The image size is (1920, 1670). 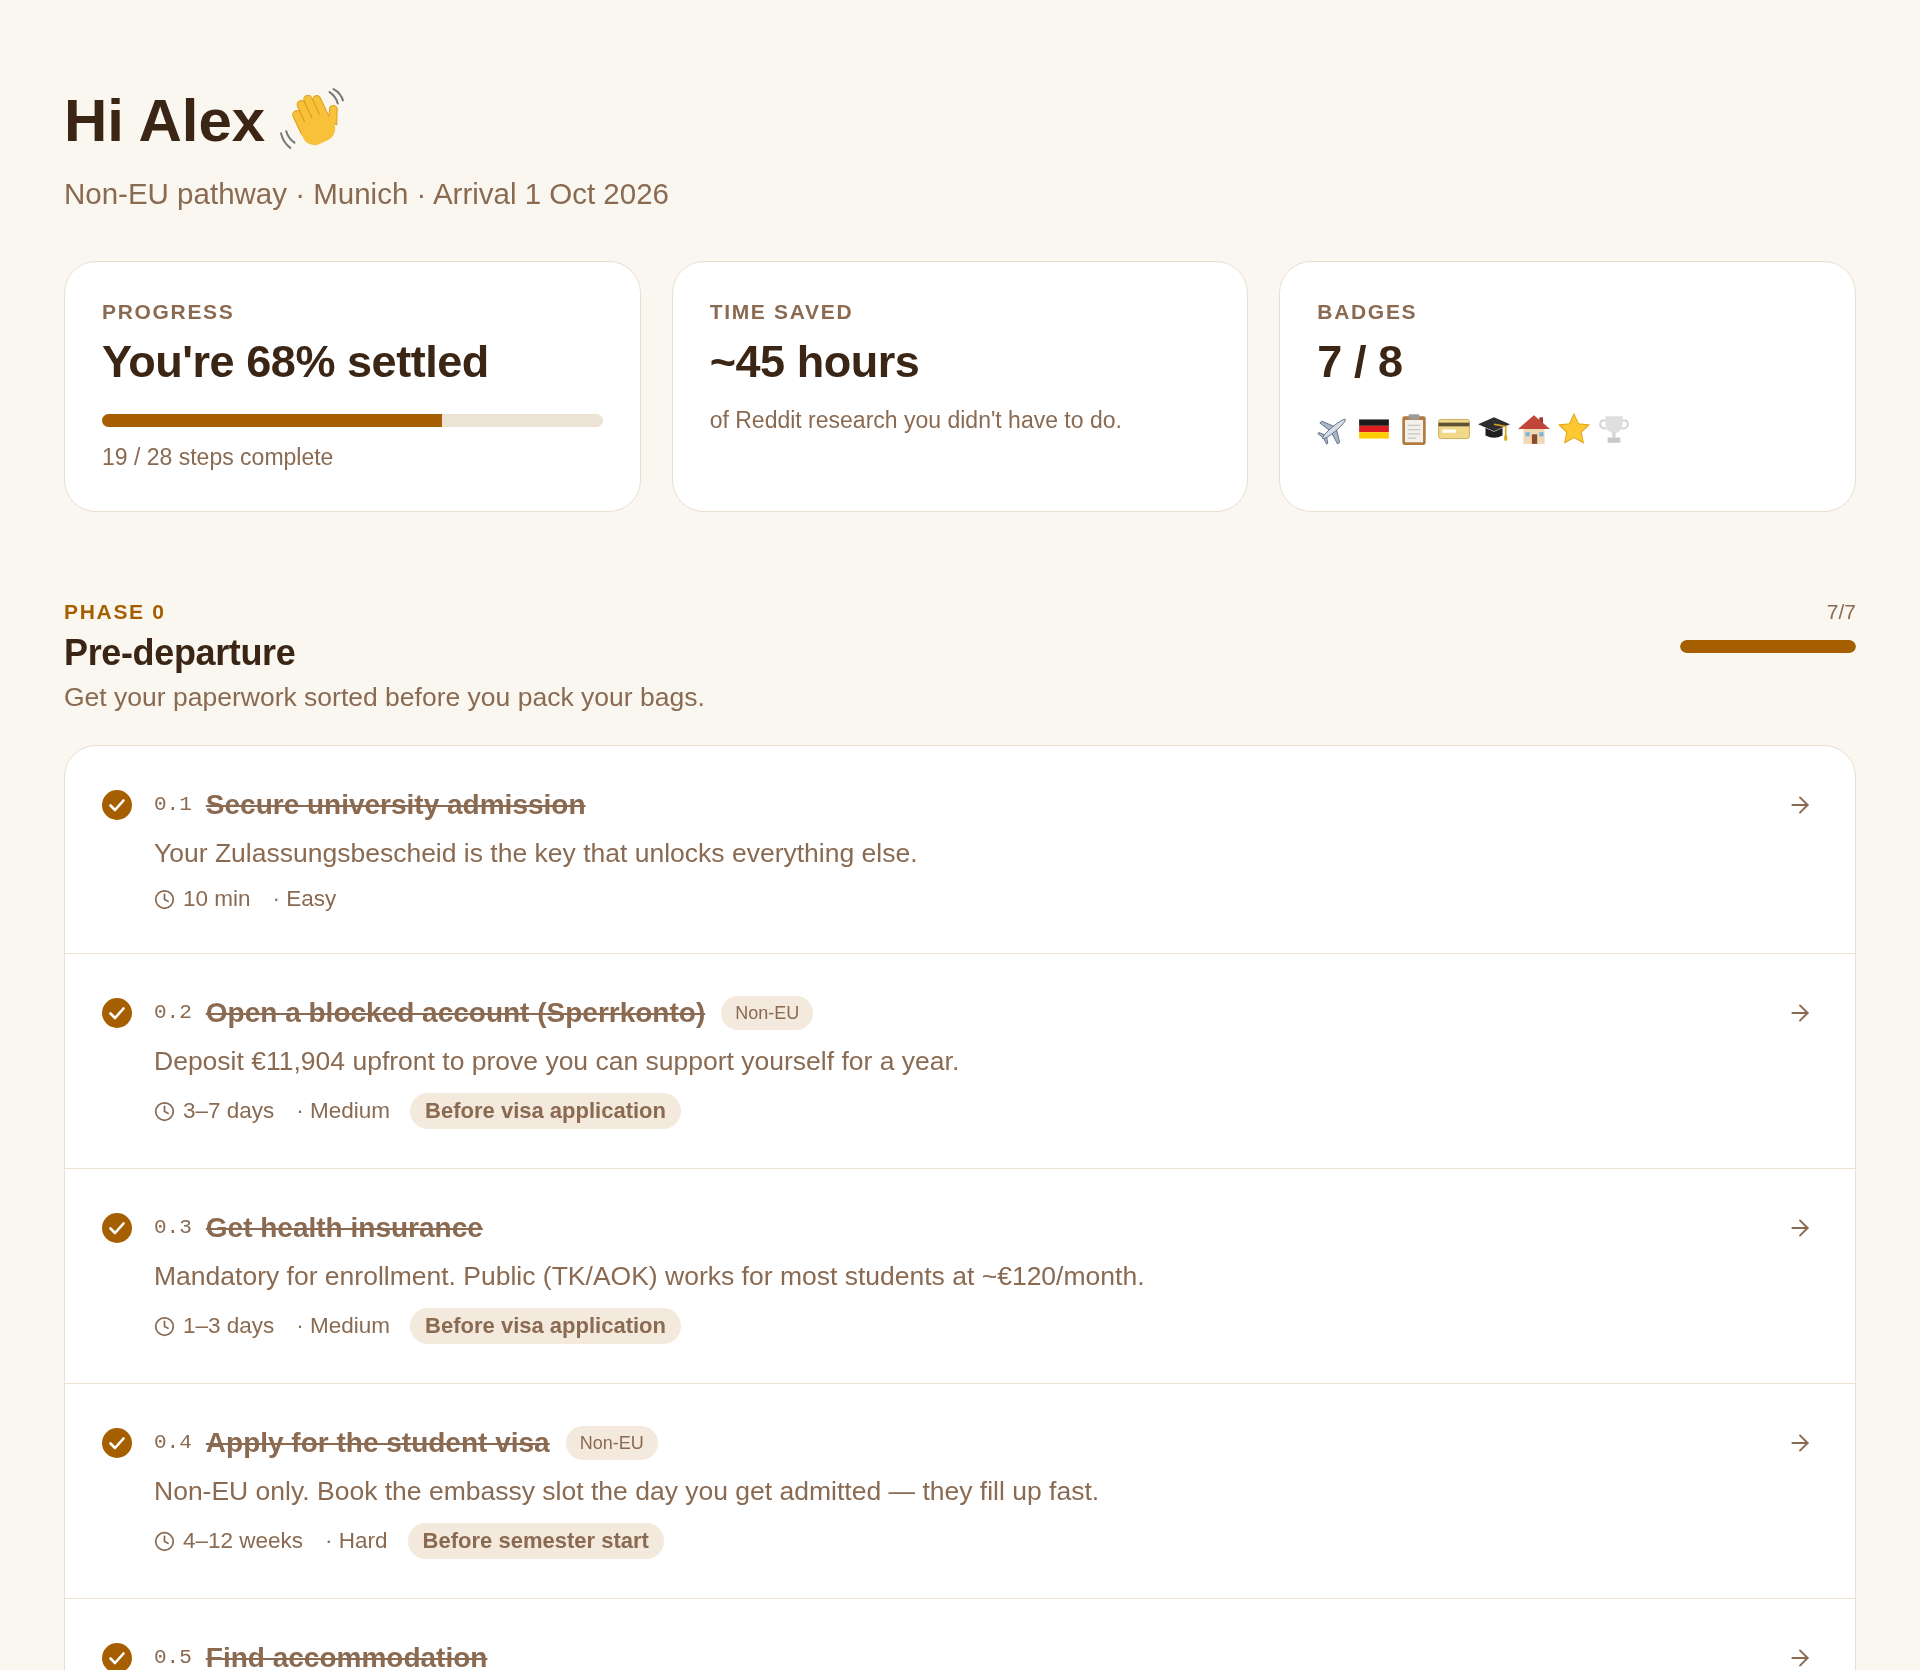 What do you see at coordinates (115, 612) in the screenshot?
I see `phase-label: PHASE 0` at bounding box center [115, 612].